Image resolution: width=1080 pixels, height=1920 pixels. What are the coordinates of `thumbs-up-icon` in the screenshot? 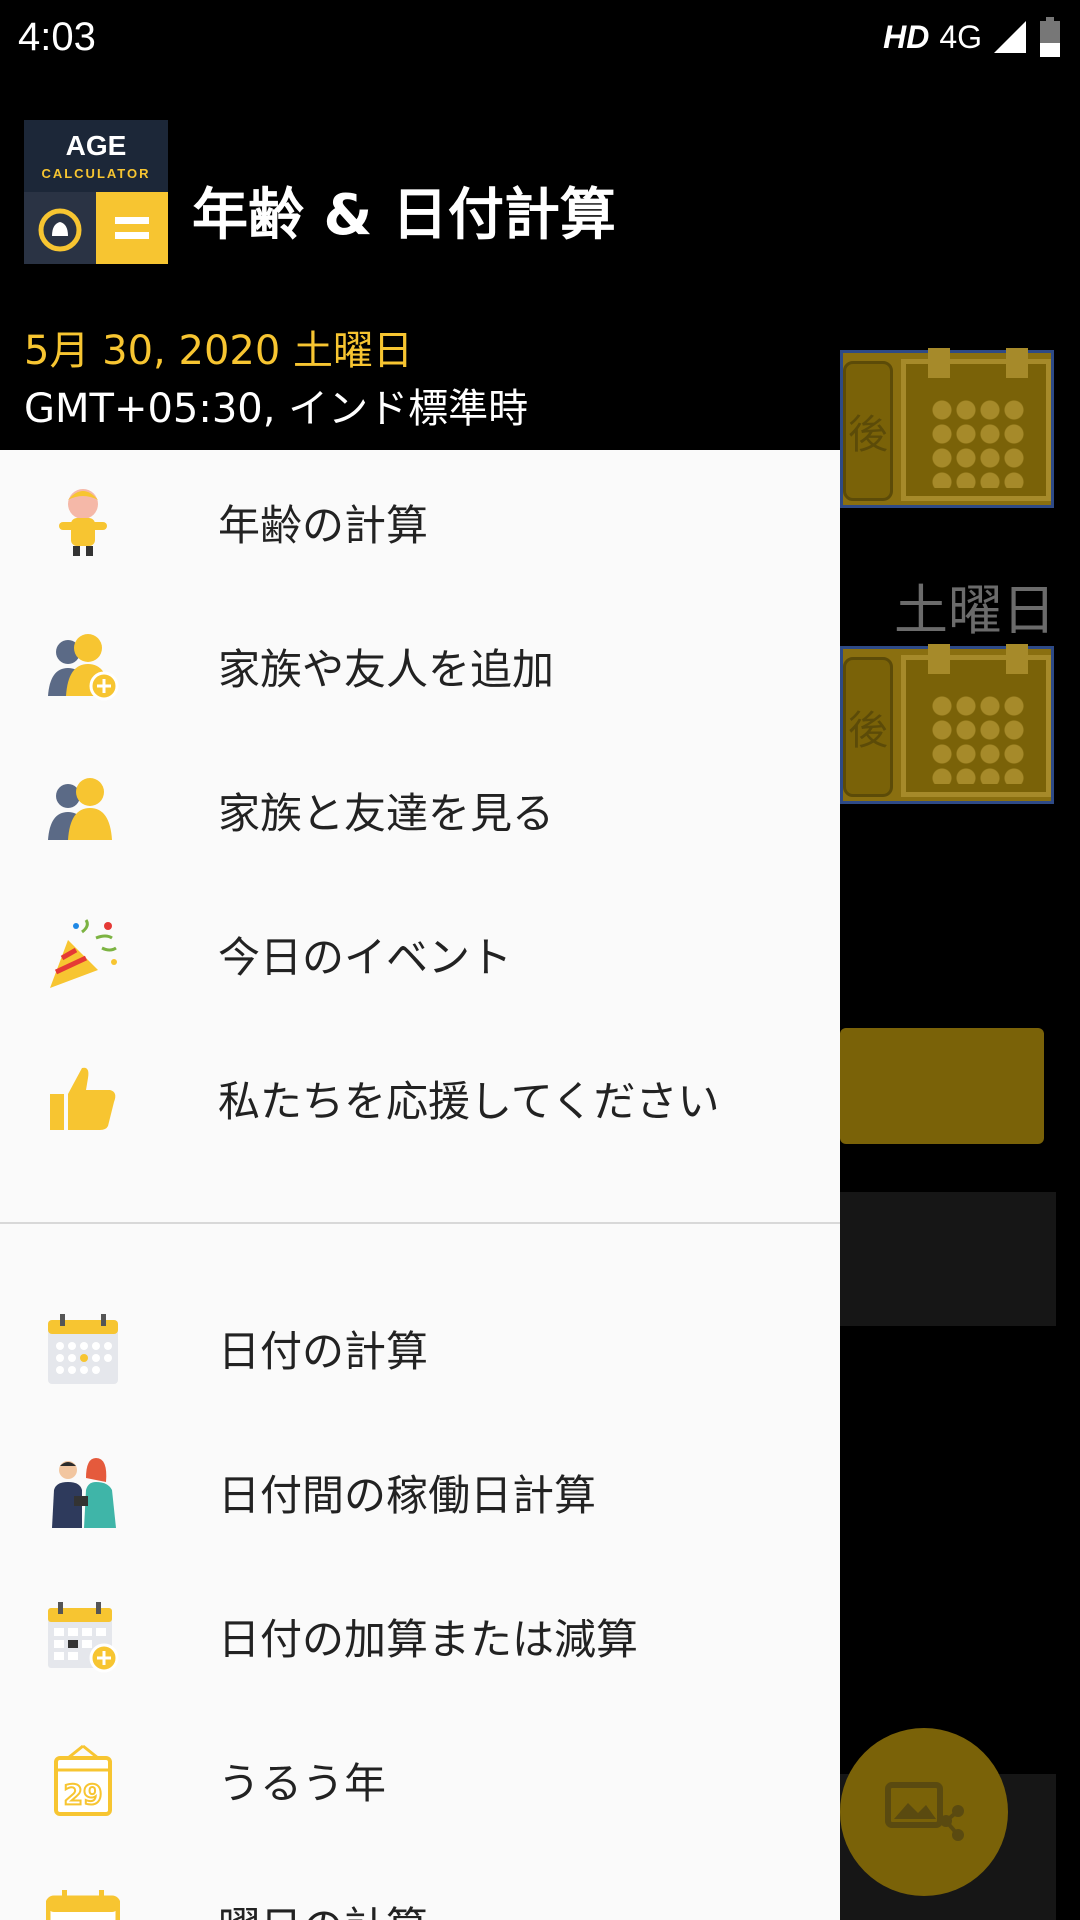 It's located at (83, 1099).